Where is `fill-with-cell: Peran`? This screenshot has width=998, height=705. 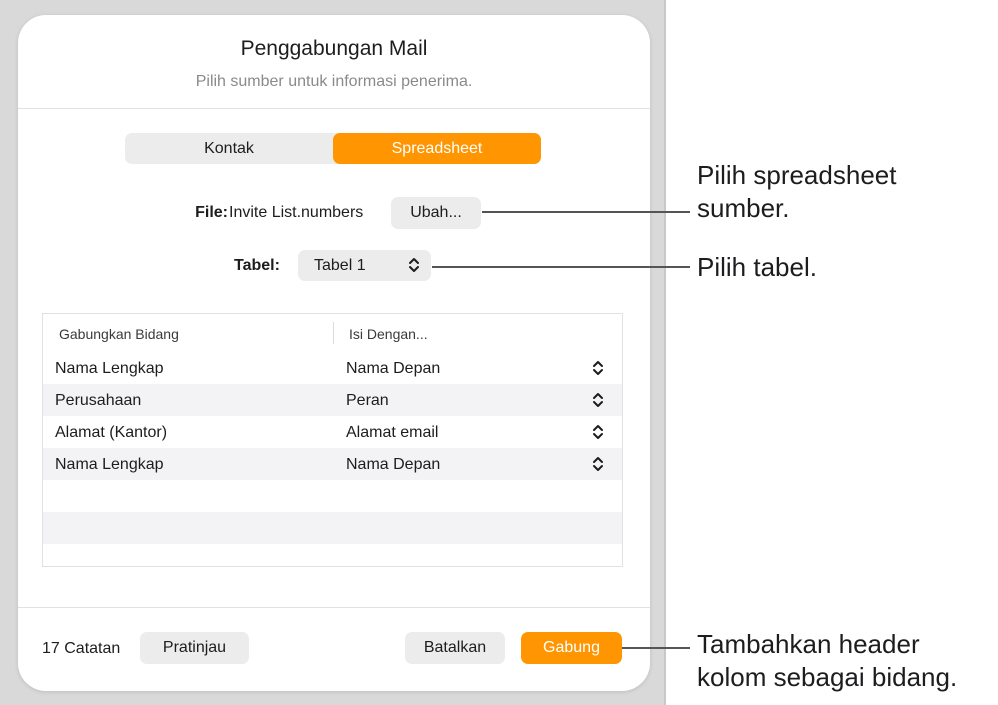
fill-with-cell: Peran is located at coordinates (367, 401).